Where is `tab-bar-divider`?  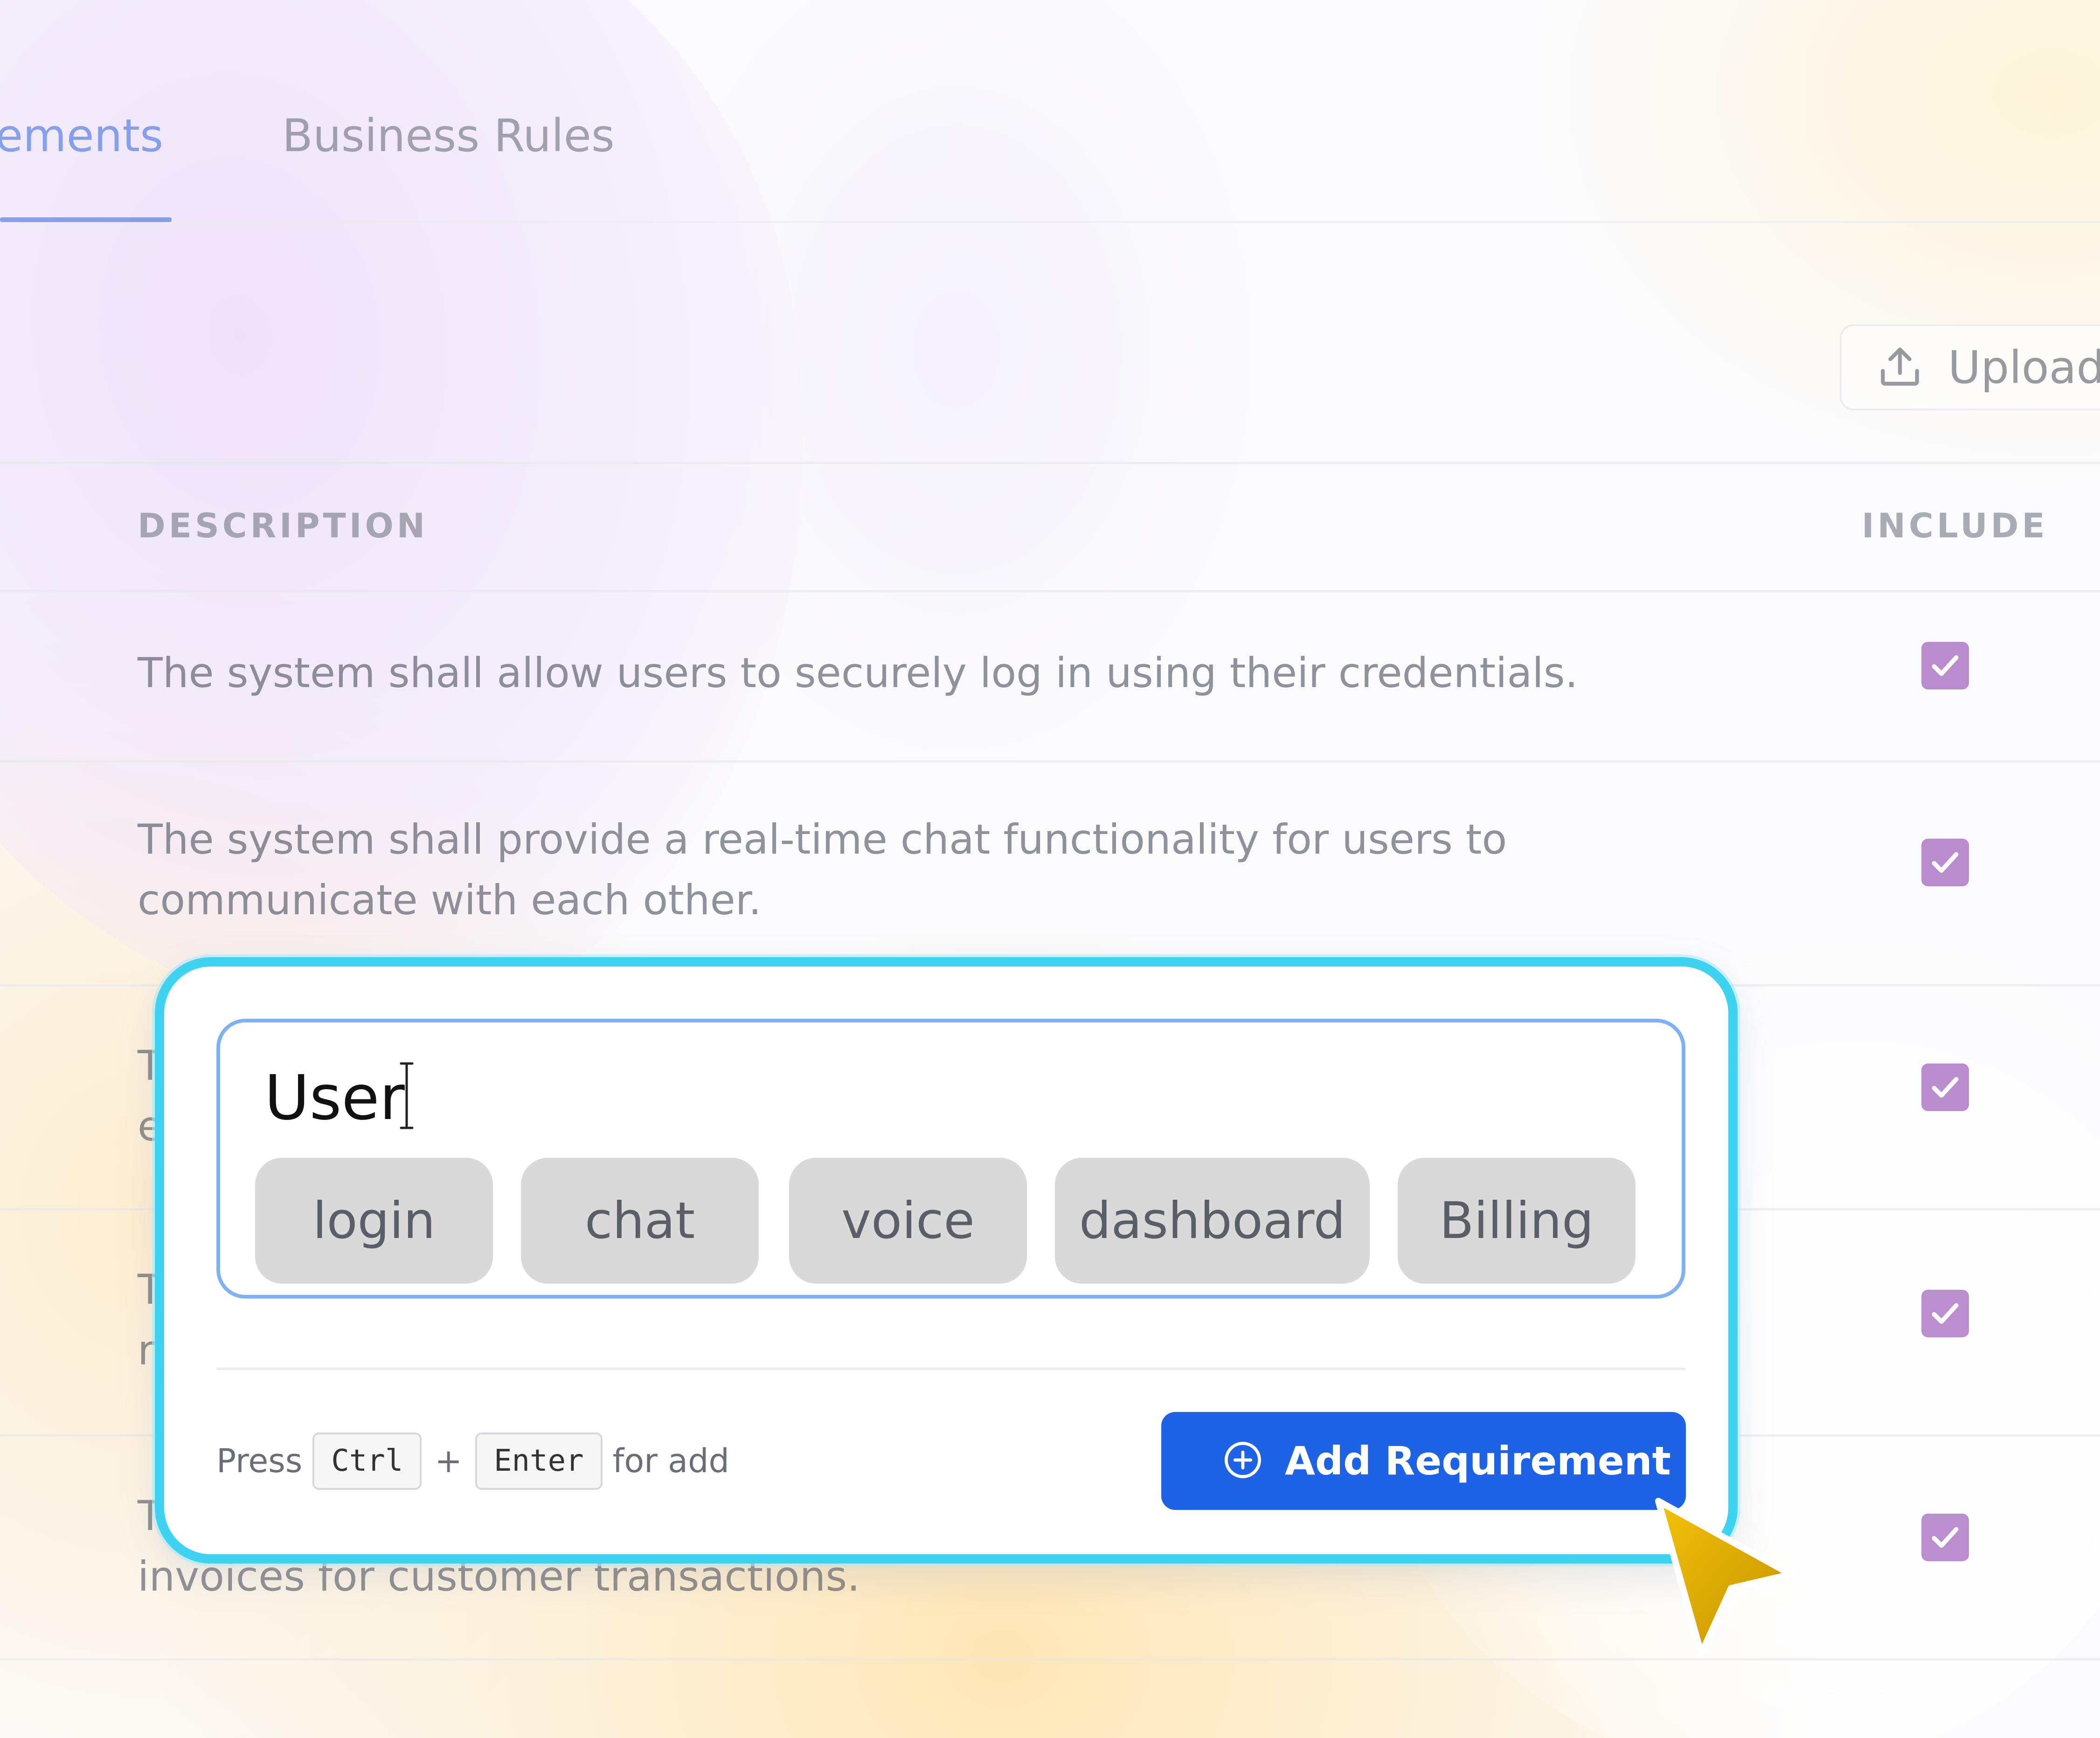
tab-bar-divider is located at coordinates (1050, 222).